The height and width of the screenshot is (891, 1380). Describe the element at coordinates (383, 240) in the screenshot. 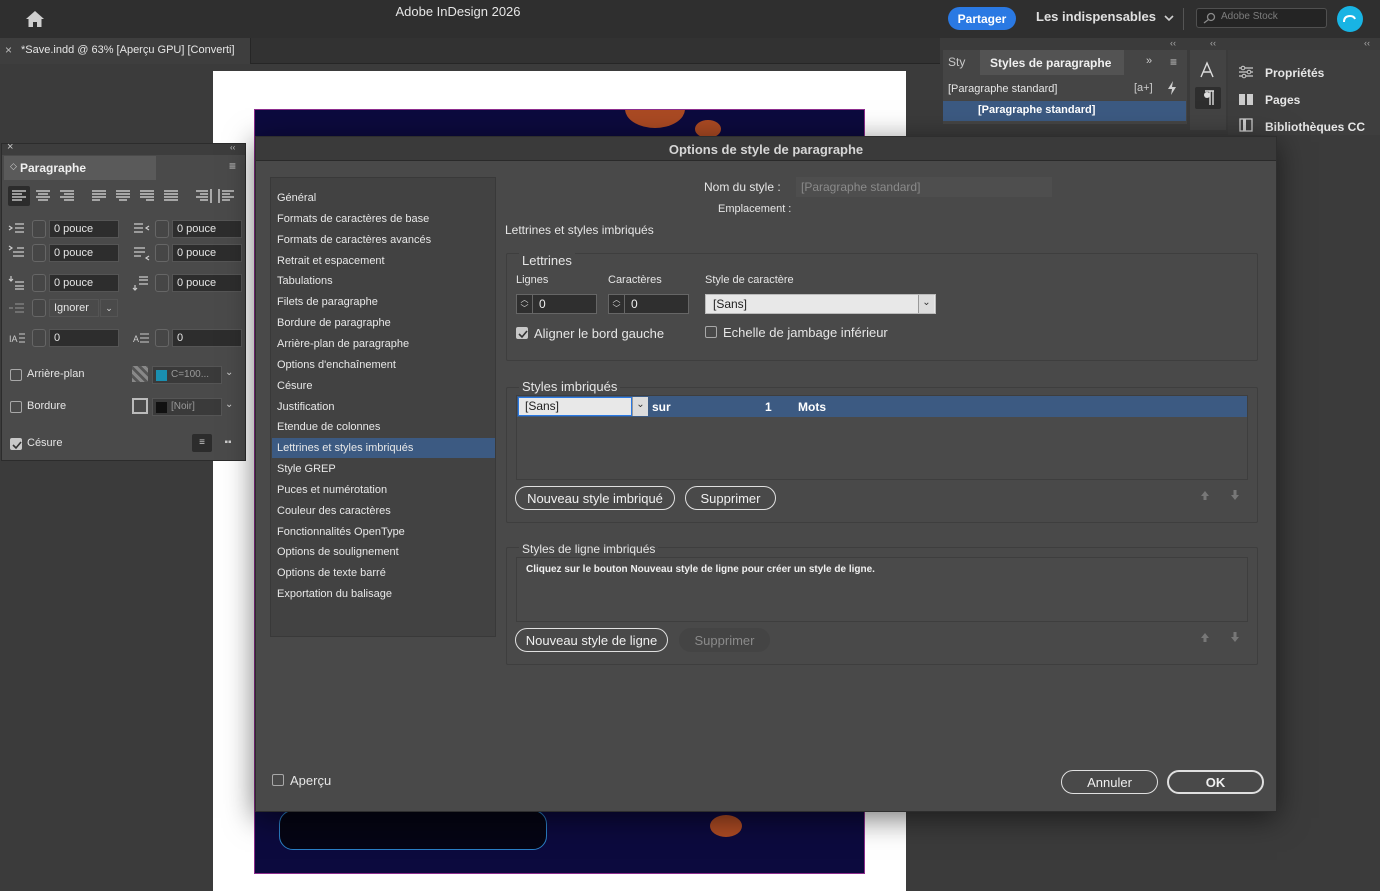

I see `category-item: Formats de caractères avancés` at that location.